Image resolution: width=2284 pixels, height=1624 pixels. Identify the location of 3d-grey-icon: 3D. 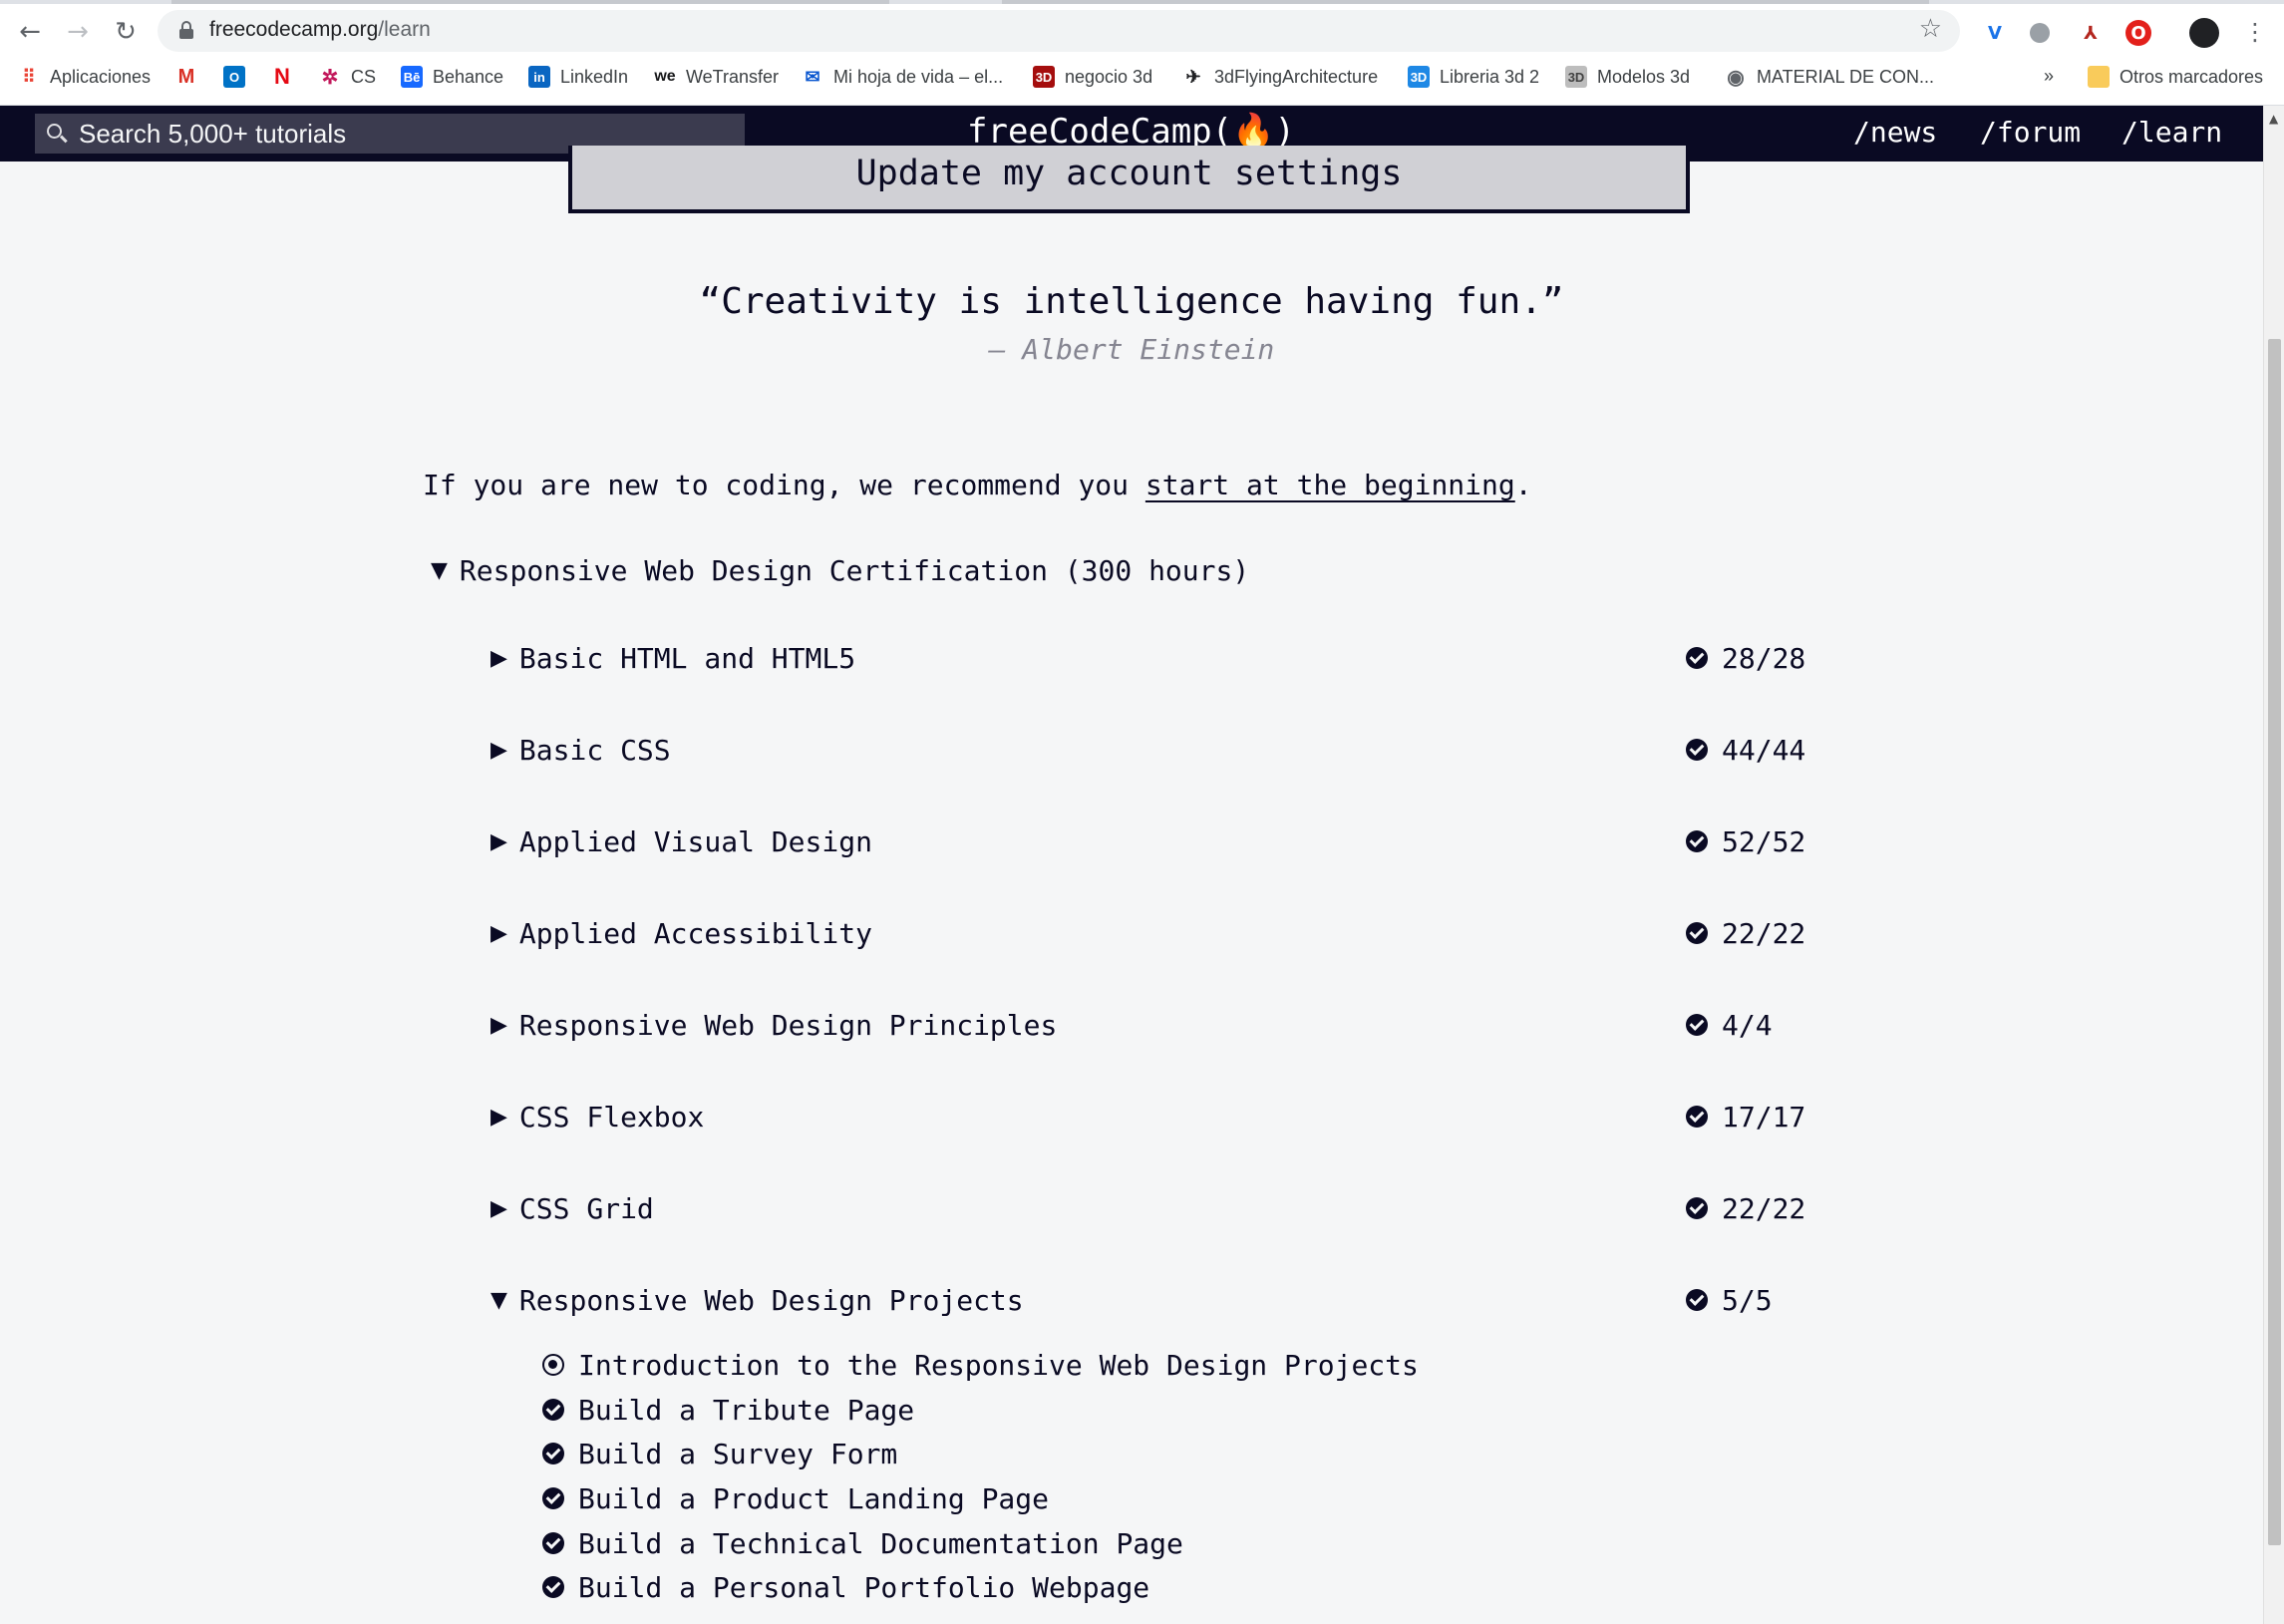
(1576, 77).